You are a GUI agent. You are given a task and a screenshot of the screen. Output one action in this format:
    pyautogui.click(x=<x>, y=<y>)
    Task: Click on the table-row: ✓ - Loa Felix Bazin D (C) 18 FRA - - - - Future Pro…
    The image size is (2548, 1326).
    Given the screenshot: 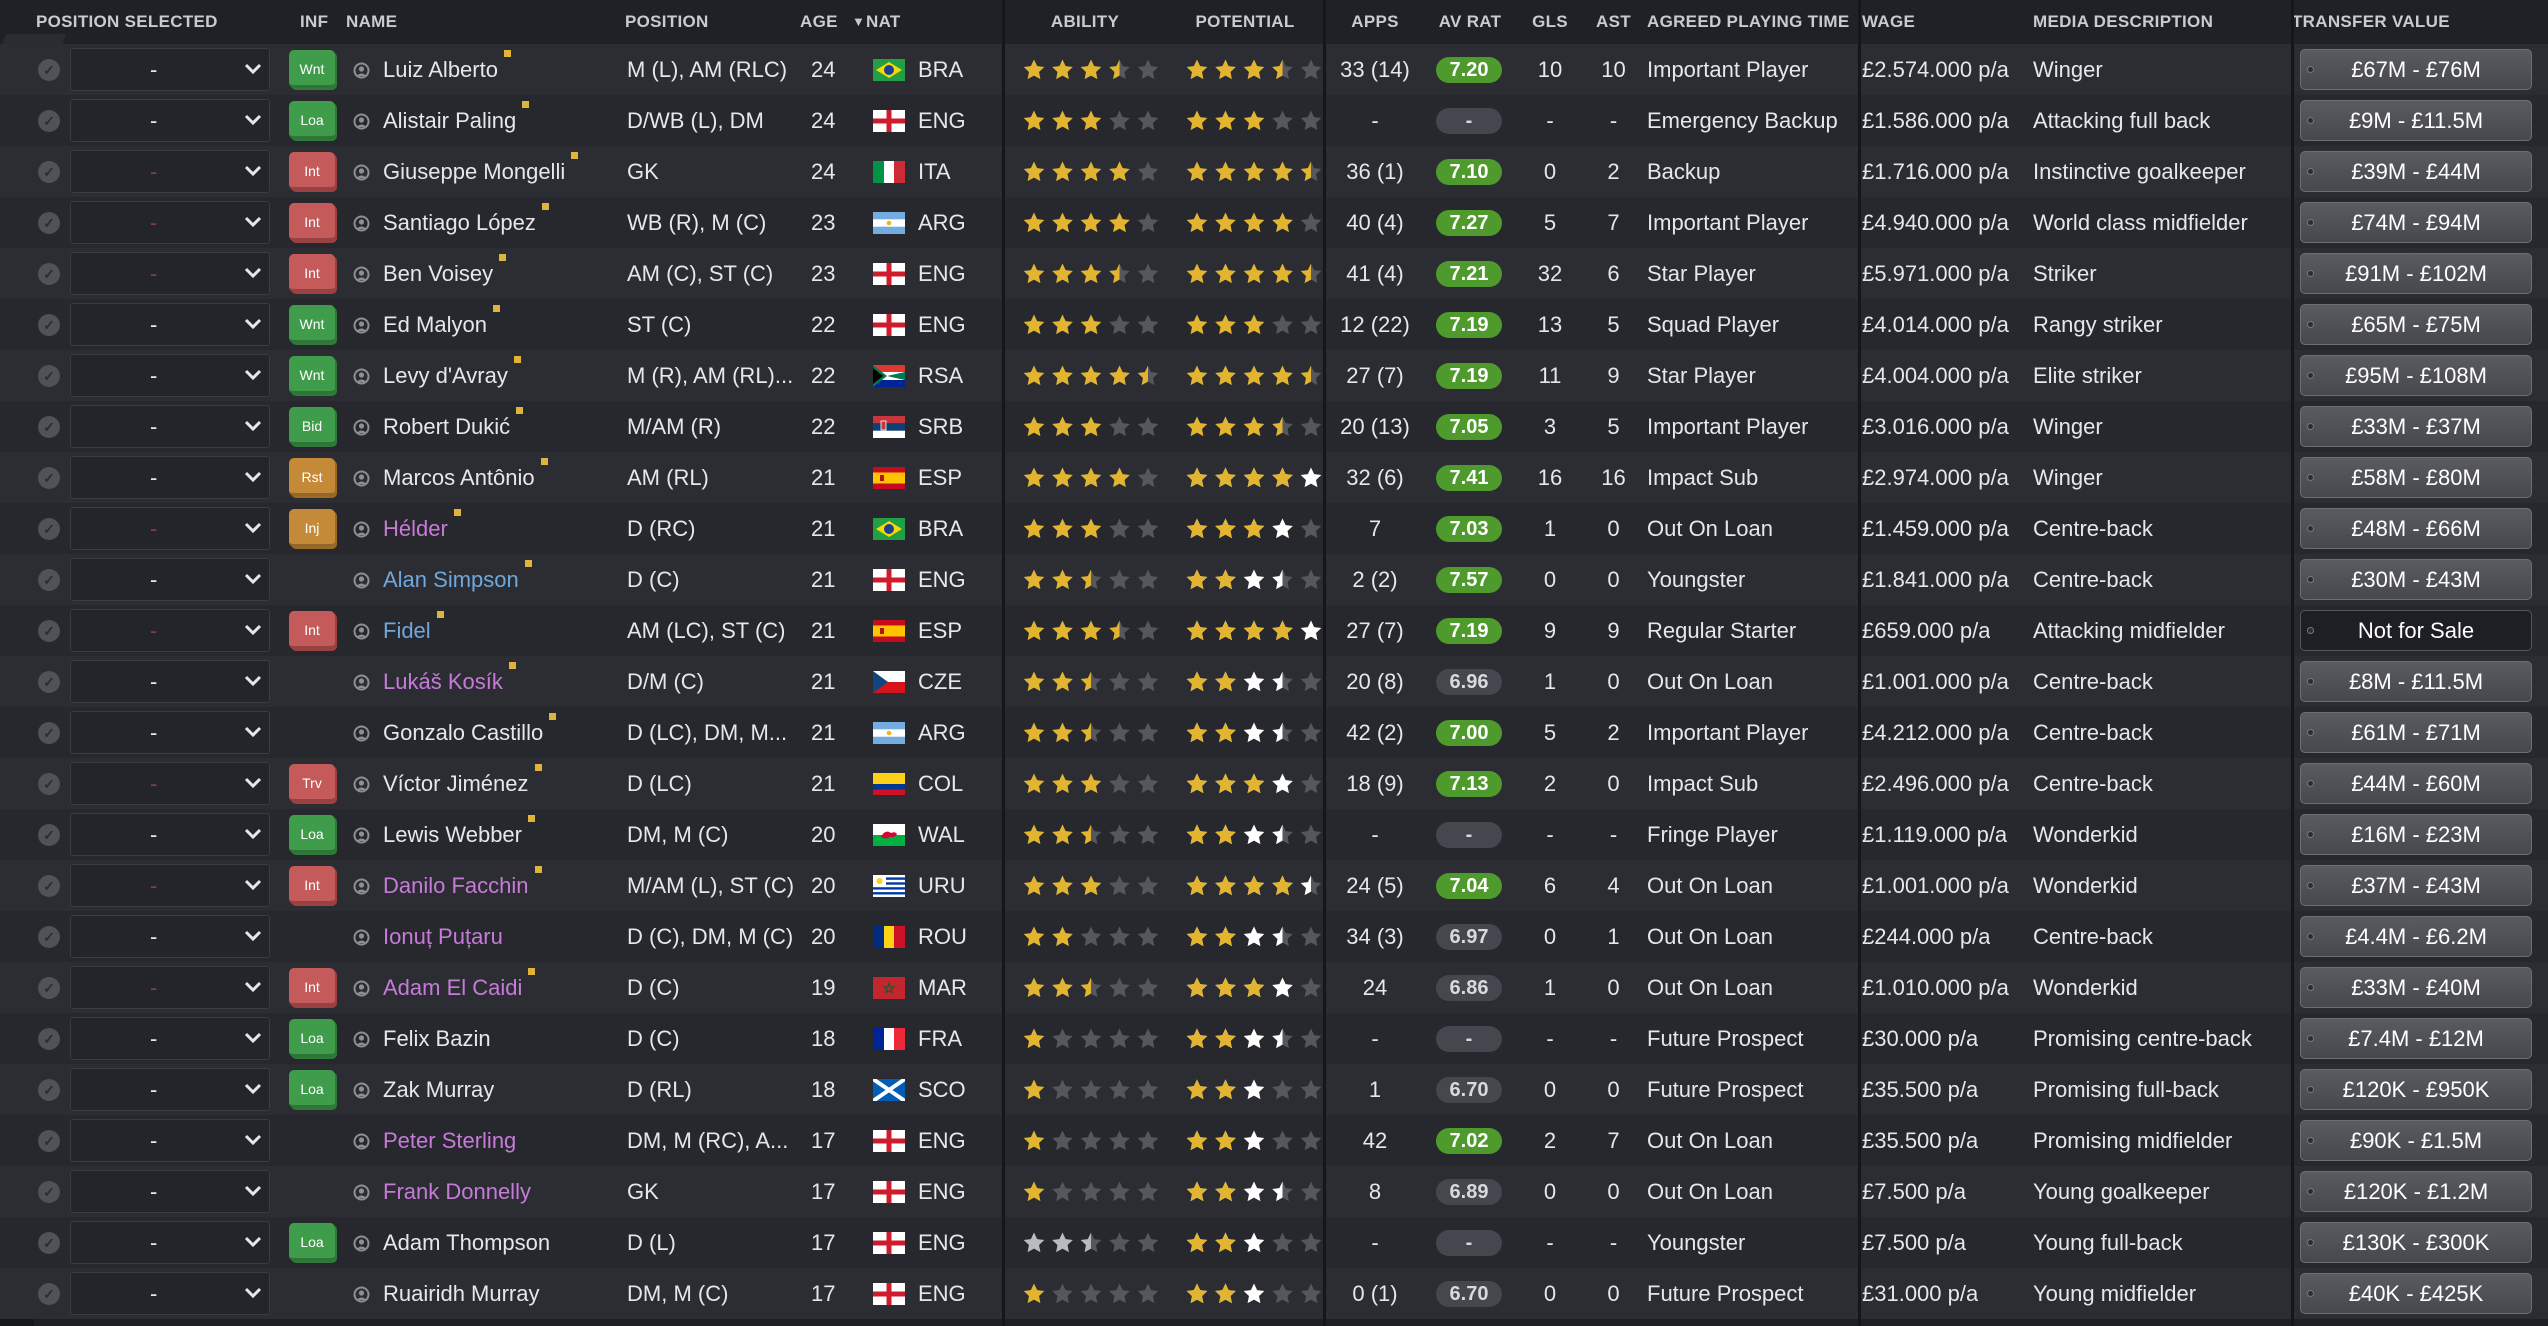 What is the action you would take?
    pyautogui.click(x=1274, y=1038)
    